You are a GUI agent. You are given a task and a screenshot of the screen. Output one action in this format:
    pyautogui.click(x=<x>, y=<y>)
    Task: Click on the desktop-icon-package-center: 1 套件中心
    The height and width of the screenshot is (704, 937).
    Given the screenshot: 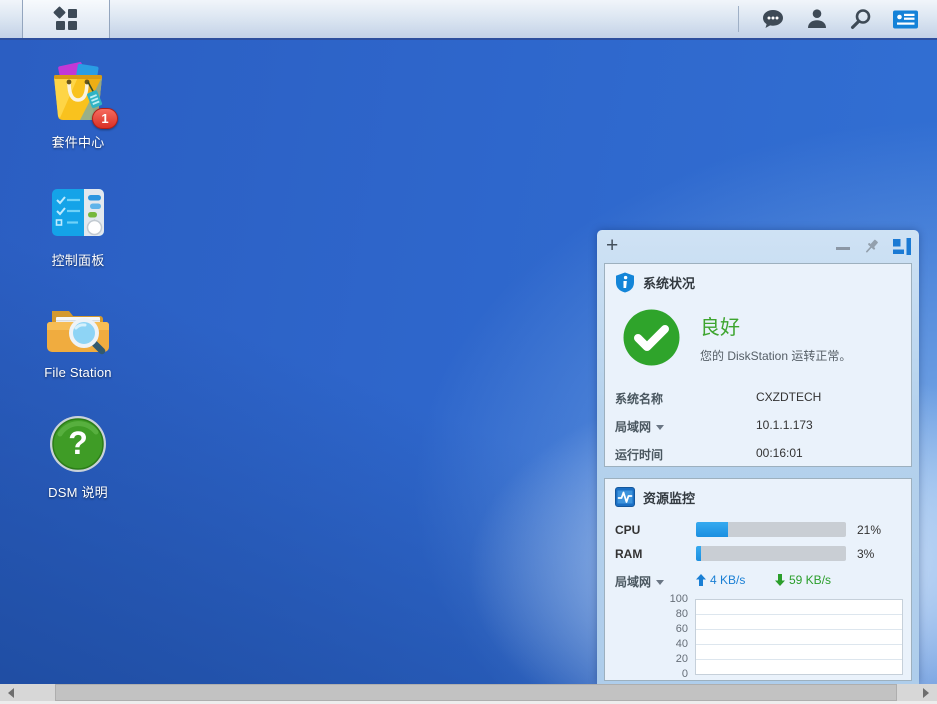 What is the action you would take?
    pyautogui.click(x=78, y=106)
    